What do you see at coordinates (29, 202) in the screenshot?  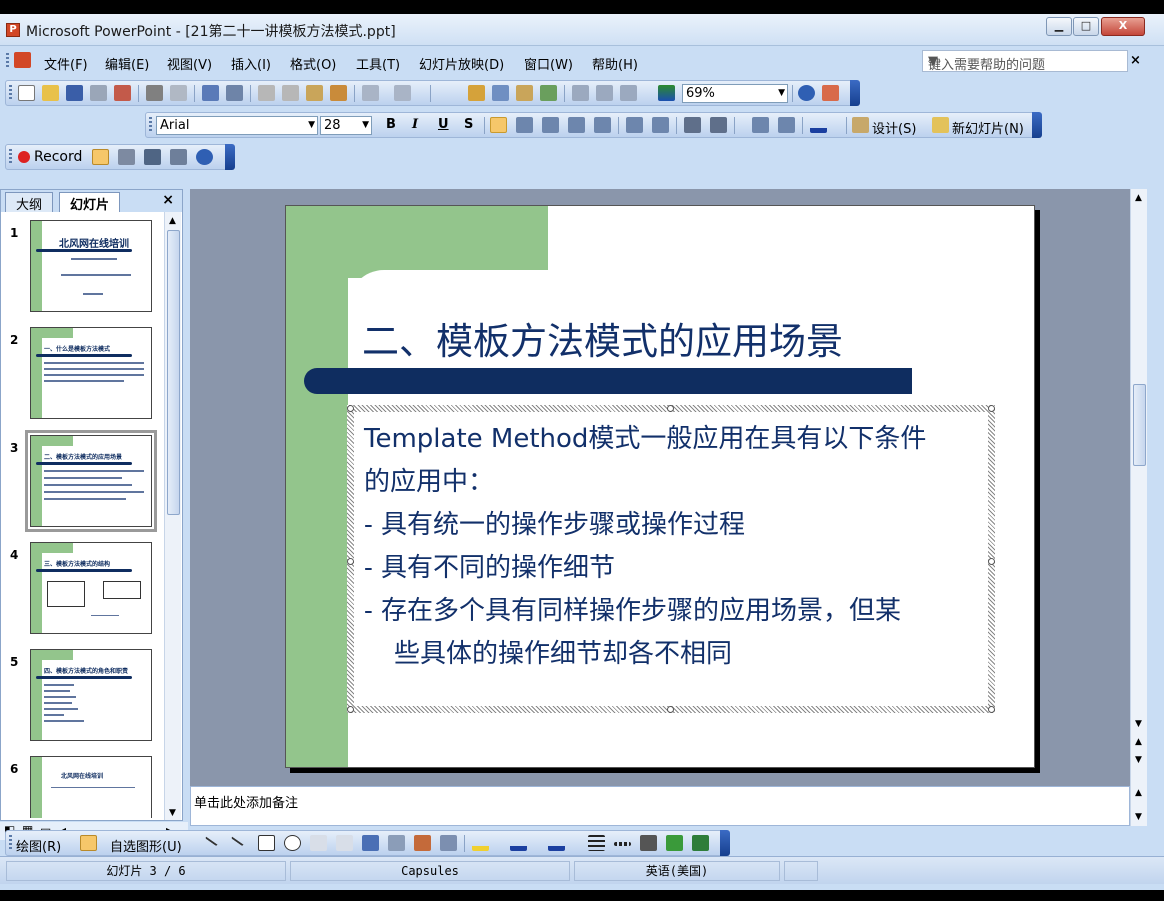 I see `tab-outline: 大纲` at bounding box center [29, 202].